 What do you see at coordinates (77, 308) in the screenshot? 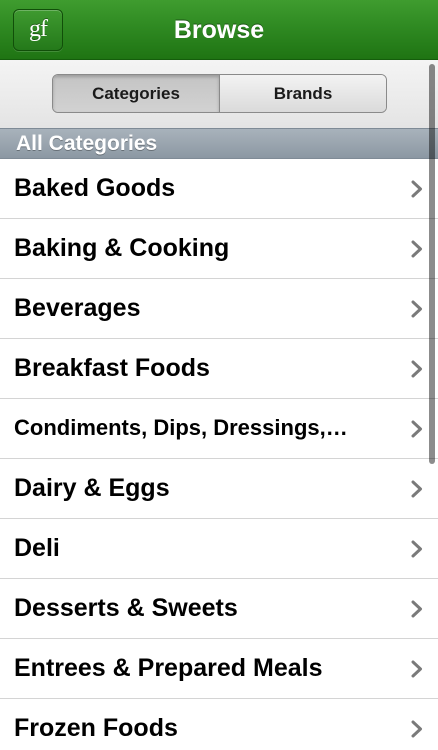
I see `category-label: Beverages` at bounding box center [77, 308].